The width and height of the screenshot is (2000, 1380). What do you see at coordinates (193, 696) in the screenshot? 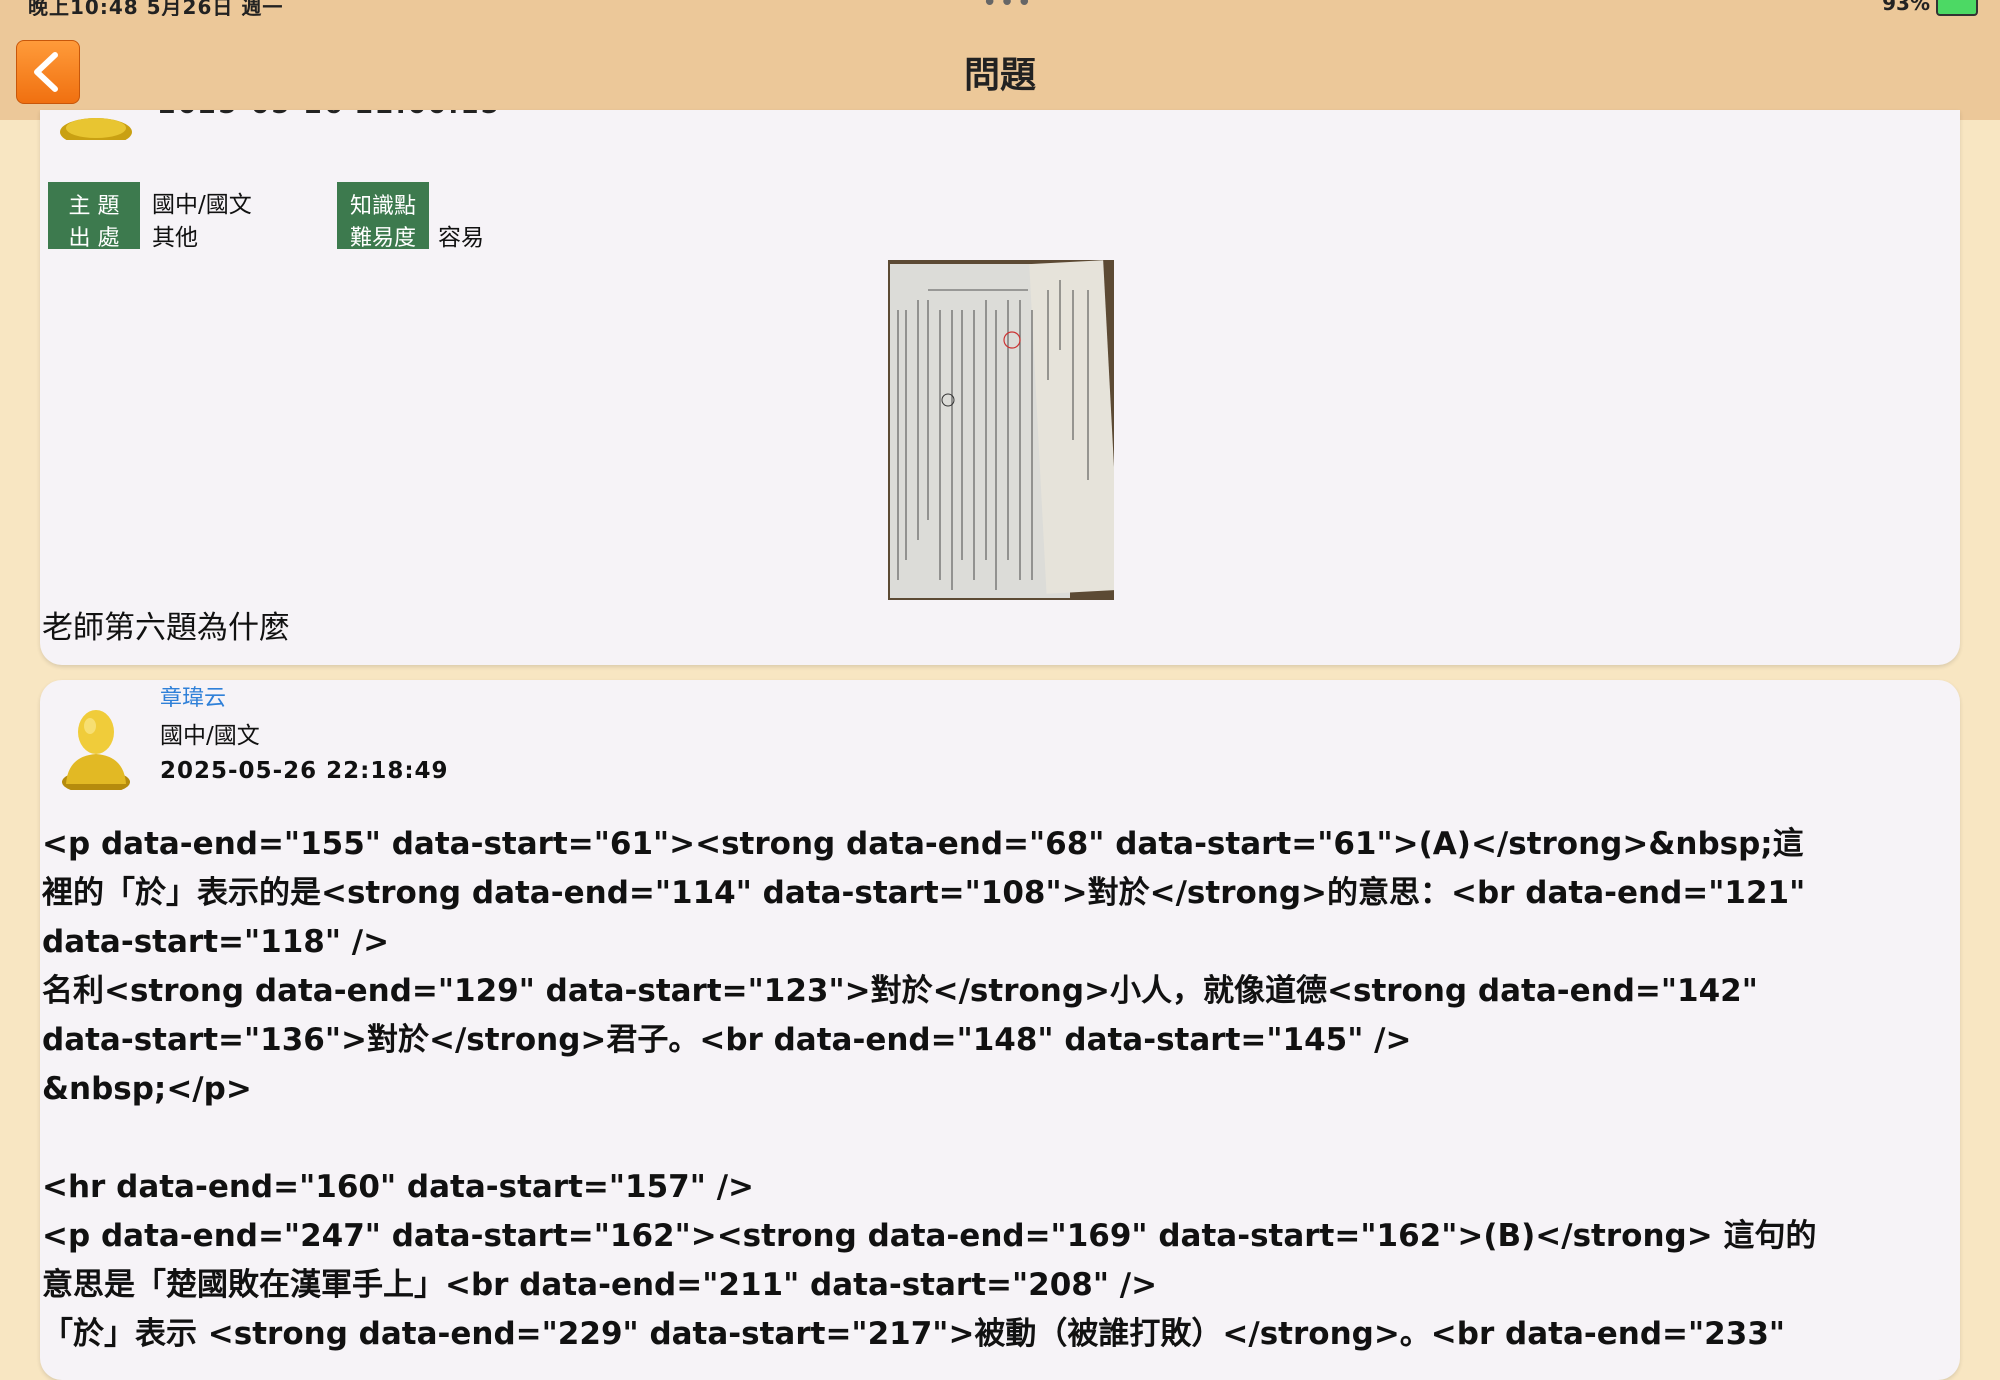
I see `answer-user-name: 章瑋云` at bounding box center [193, 696].